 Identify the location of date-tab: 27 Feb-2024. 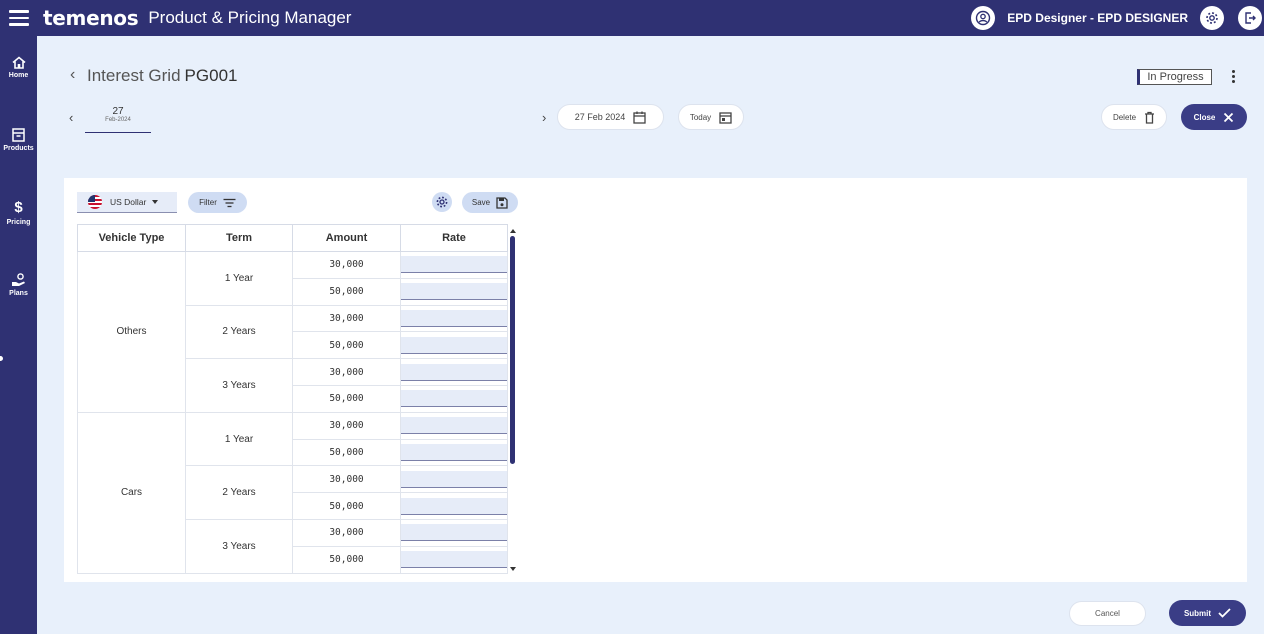
(118, 118).